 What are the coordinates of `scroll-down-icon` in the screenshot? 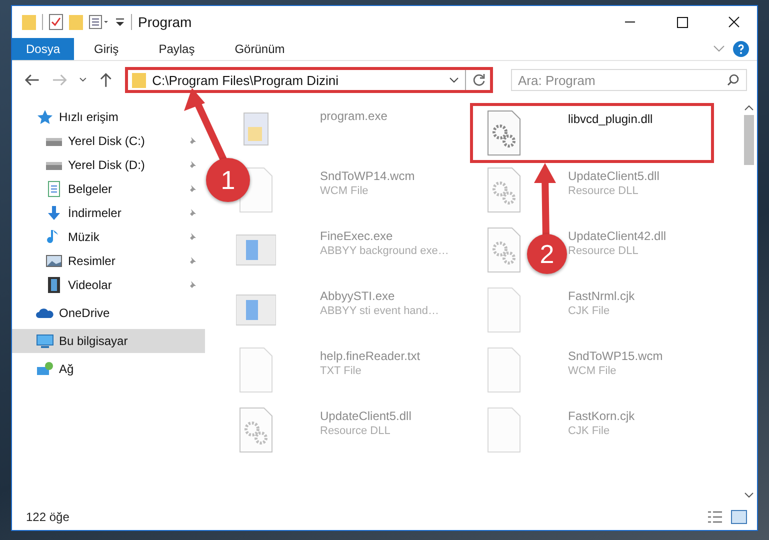 It's located at (749, 495).